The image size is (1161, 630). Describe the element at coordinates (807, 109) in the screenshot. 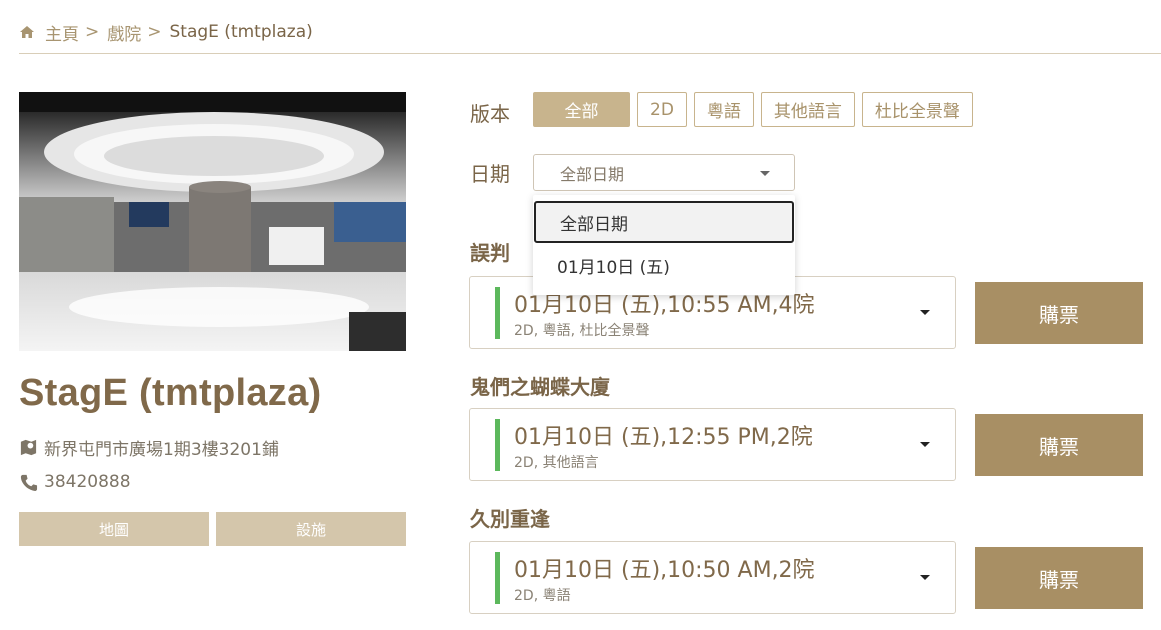

I see `version-chip-other-language: 其他語言` at that location.